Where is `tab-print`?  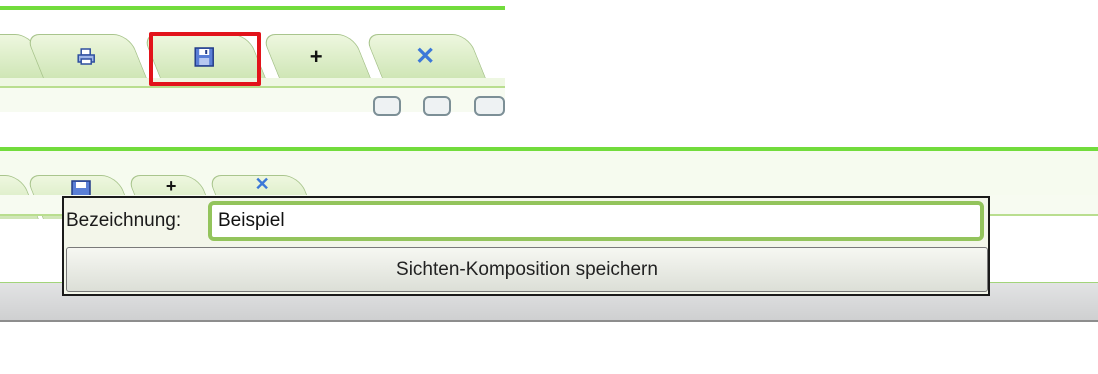
tab-print is located at coordinates (86, 56).